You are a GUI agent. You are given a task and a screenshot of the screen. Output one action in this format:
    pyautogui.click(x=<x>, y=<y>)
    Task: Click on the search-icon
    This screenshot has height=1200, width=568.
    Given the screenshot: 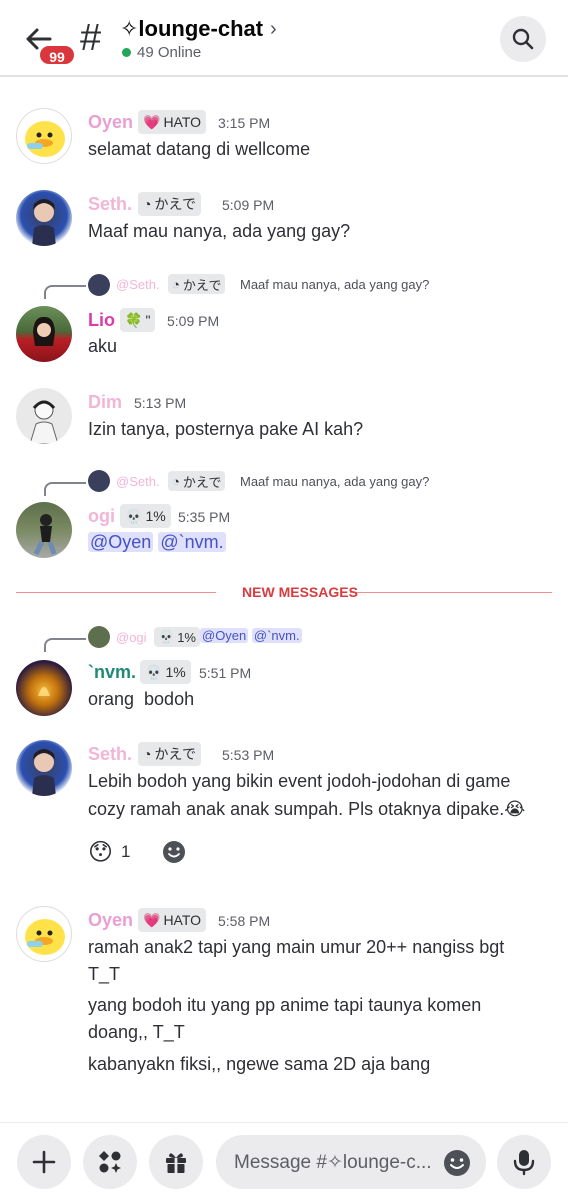 What is the action you would take?
    pyautogui.click(x=523, y=39)
    